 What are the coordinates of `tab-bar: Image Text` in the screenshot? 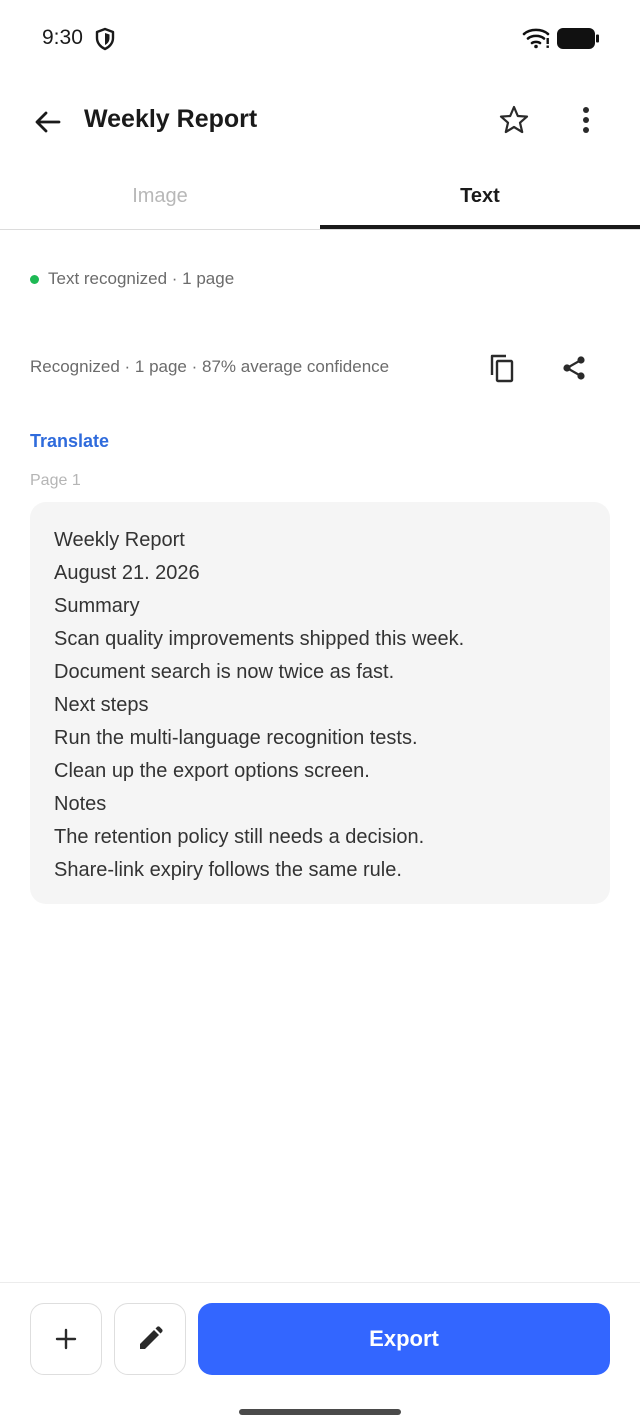 It's located at (320, 197).